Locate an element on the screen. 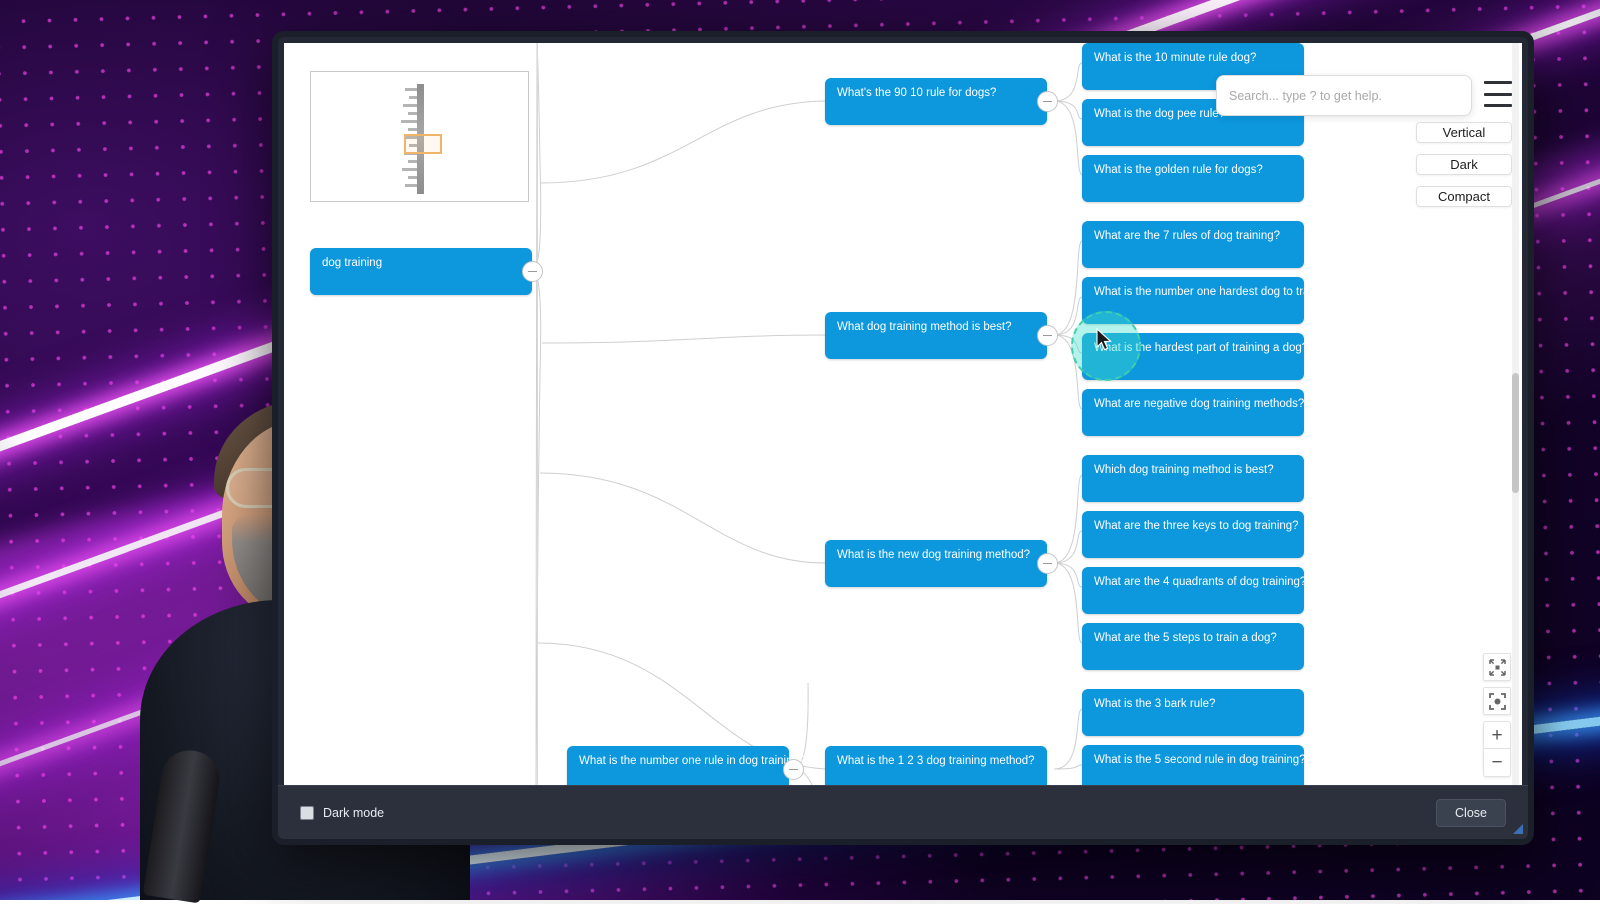  zoom-in-button: + is located at coordinates (1497, 735).